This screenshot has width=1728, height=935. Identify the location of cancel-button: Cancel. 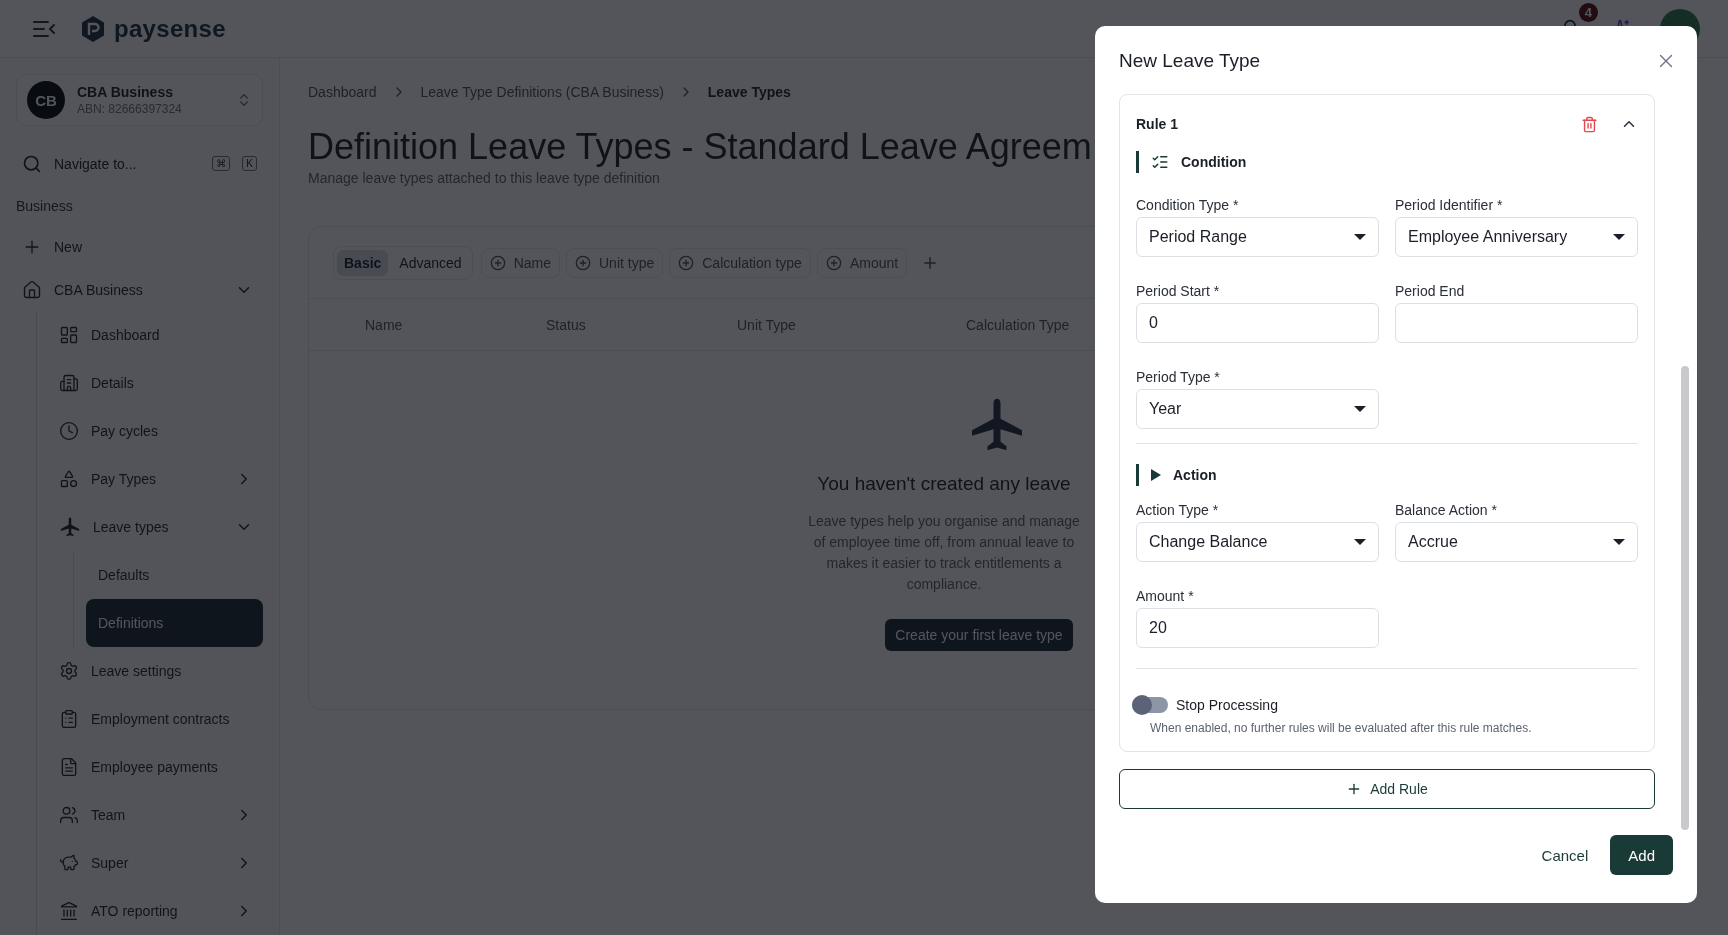
(1565, 855).